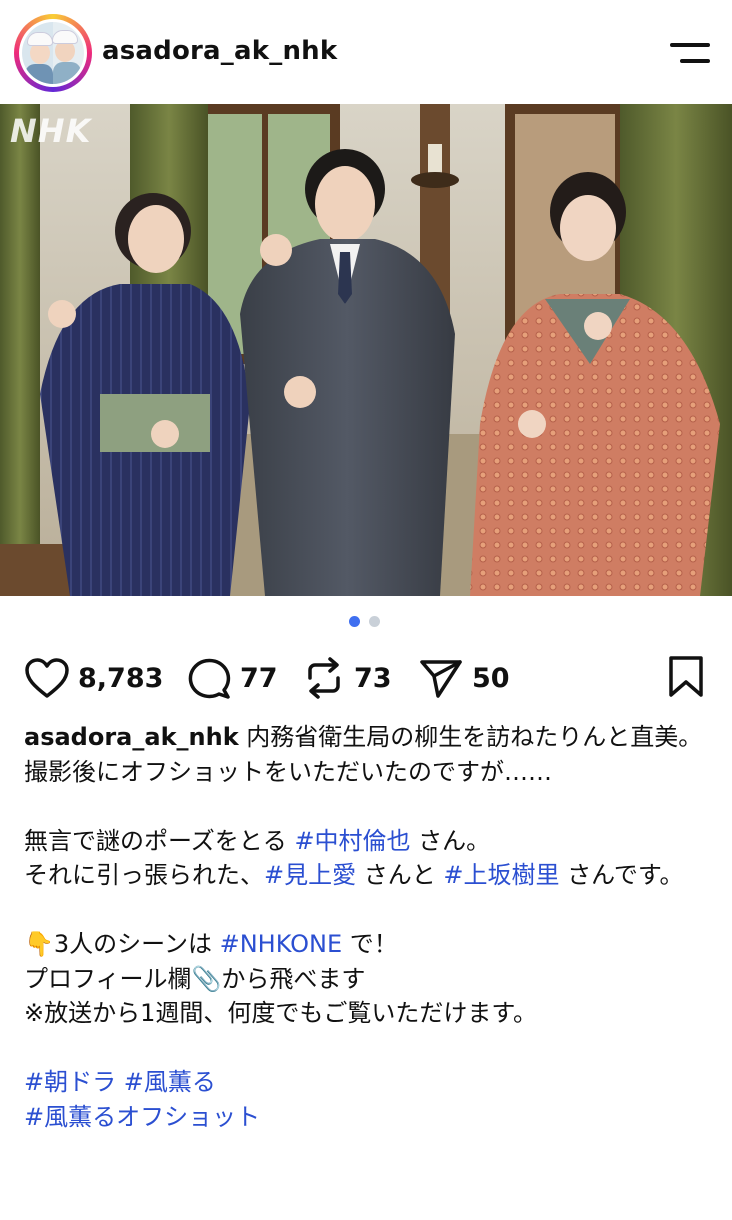  What do you see at coordinates (142, 1117) in the screenshot?
I see `hashtag-link: #風薫るオフショット` at bounding box center [142, 1117].